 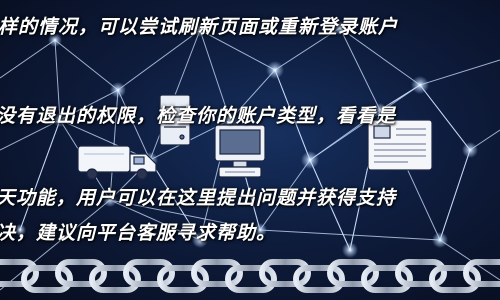 I want to click on computer-icon, so click(x=240, y=151).